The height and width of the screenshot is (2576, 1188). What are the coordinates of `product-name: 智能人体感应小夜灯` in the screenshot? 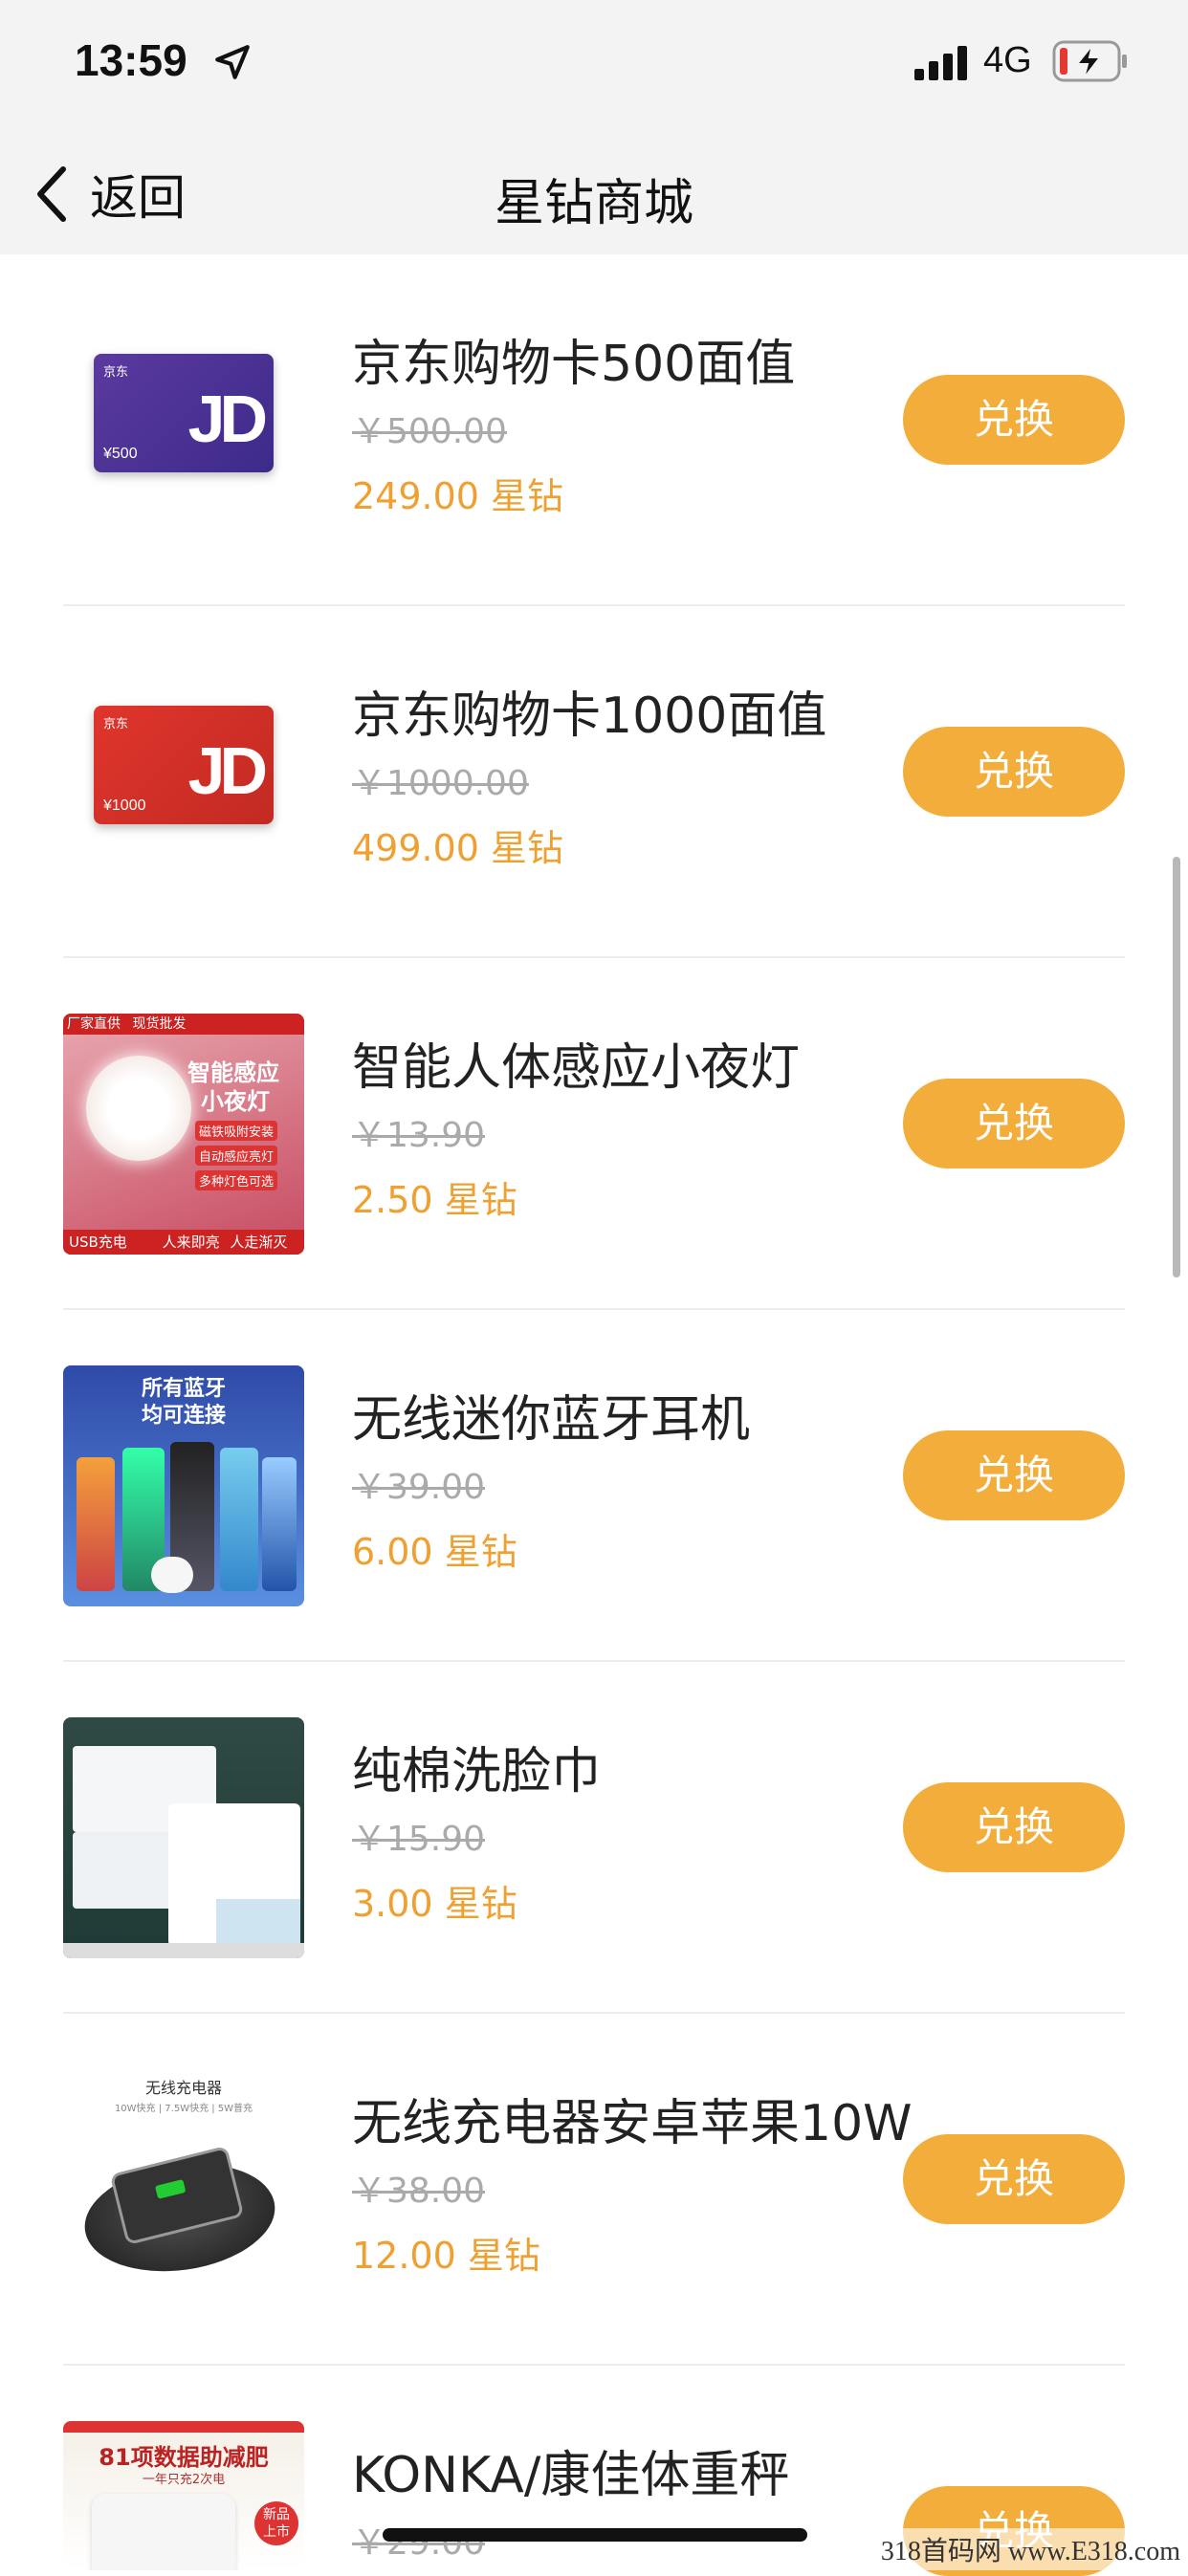 It's located at (576, 1068).